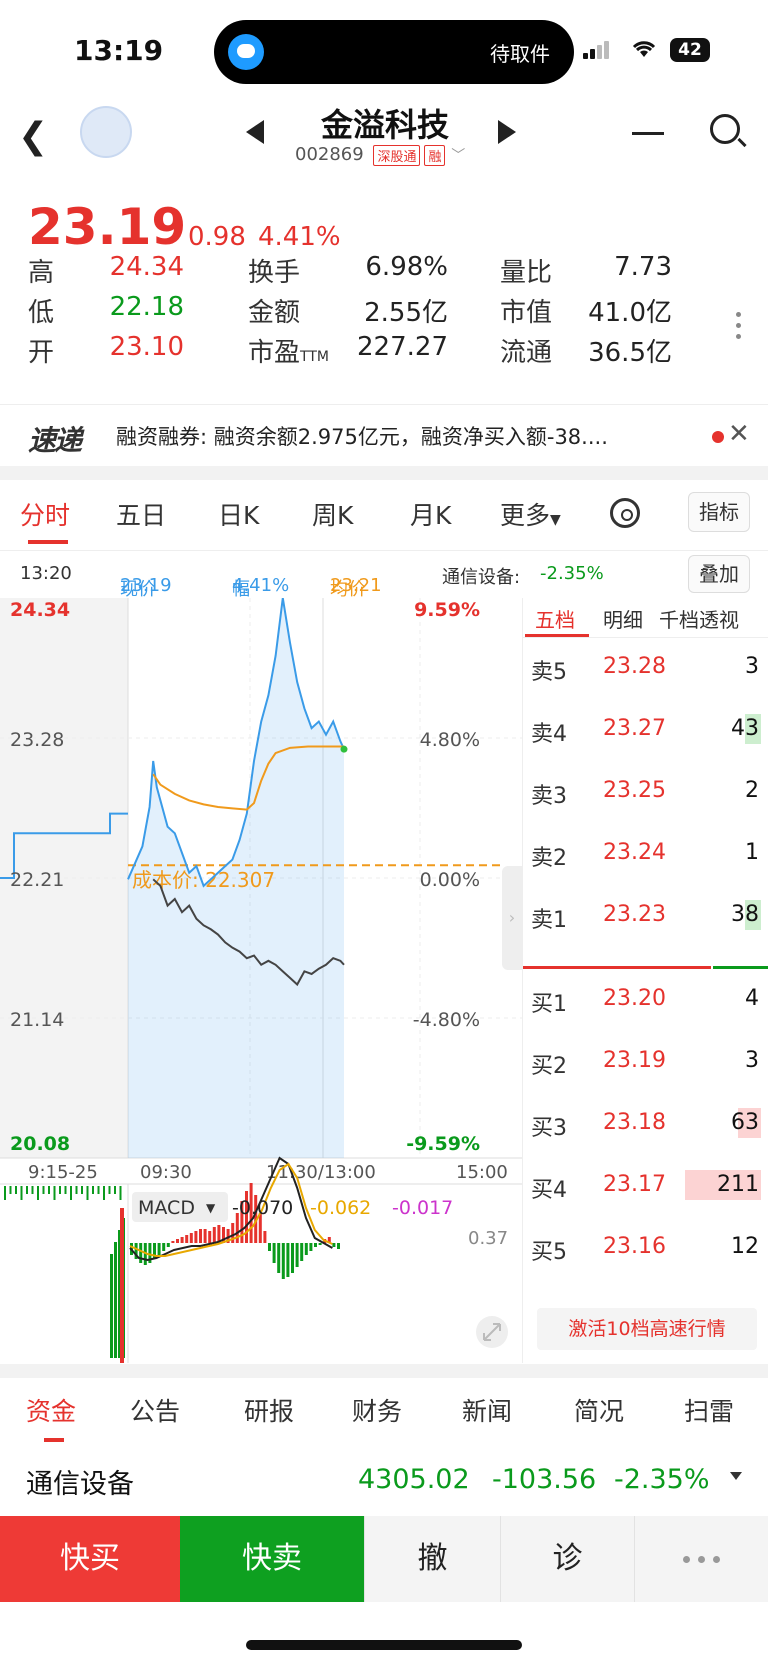  What do you see at coordinates (645, 1248) in the screenshot?
I see `buy-level-row: 买5 23.16 12` at bounding box center [645, 1248].